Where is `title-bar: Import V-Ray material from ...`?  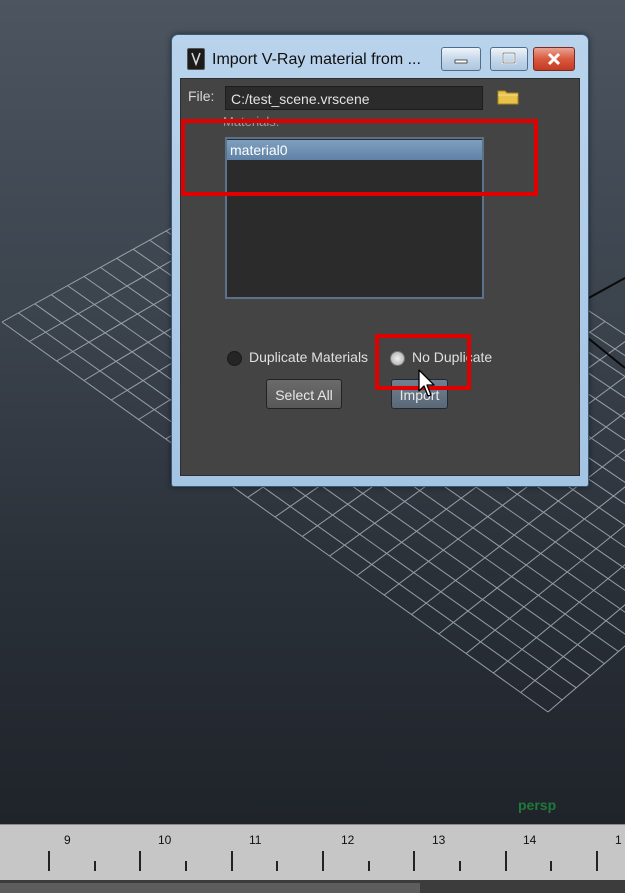 title-bar: Import V-Ray material from ... is located at coordinates (380, 55).